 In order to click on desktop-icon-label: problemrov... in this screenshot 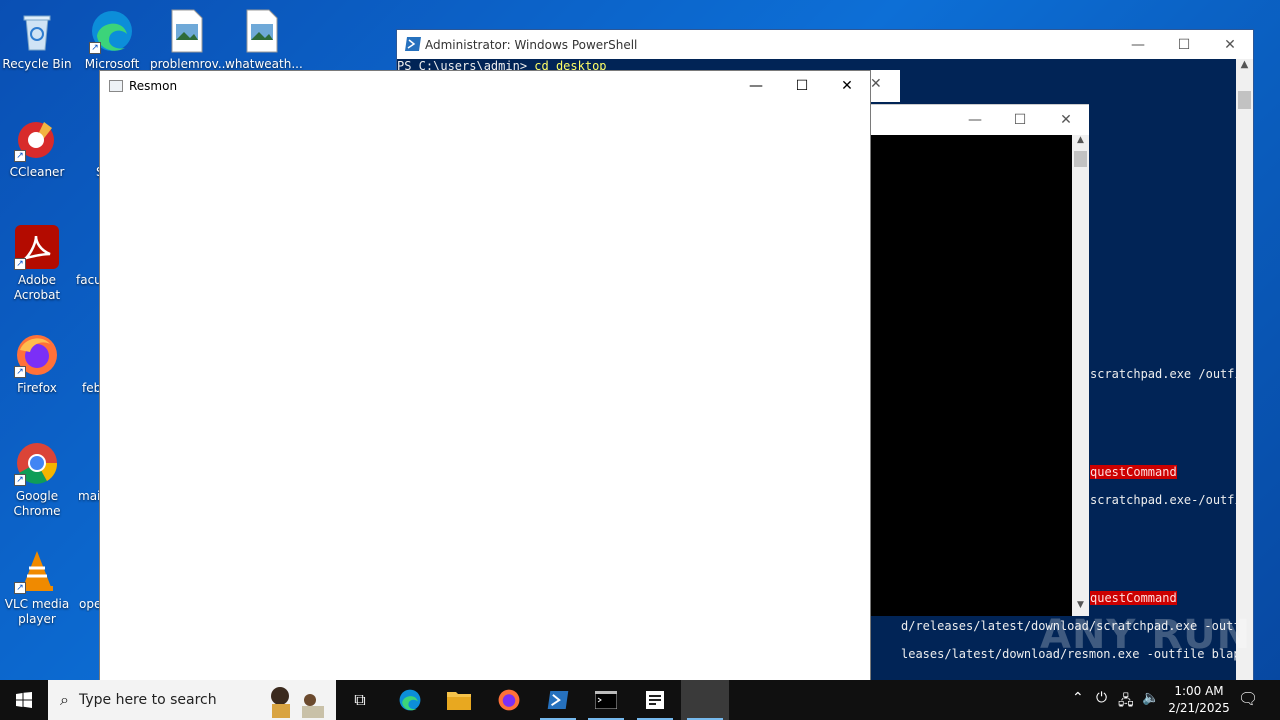, I will do `click(190, 64)`.